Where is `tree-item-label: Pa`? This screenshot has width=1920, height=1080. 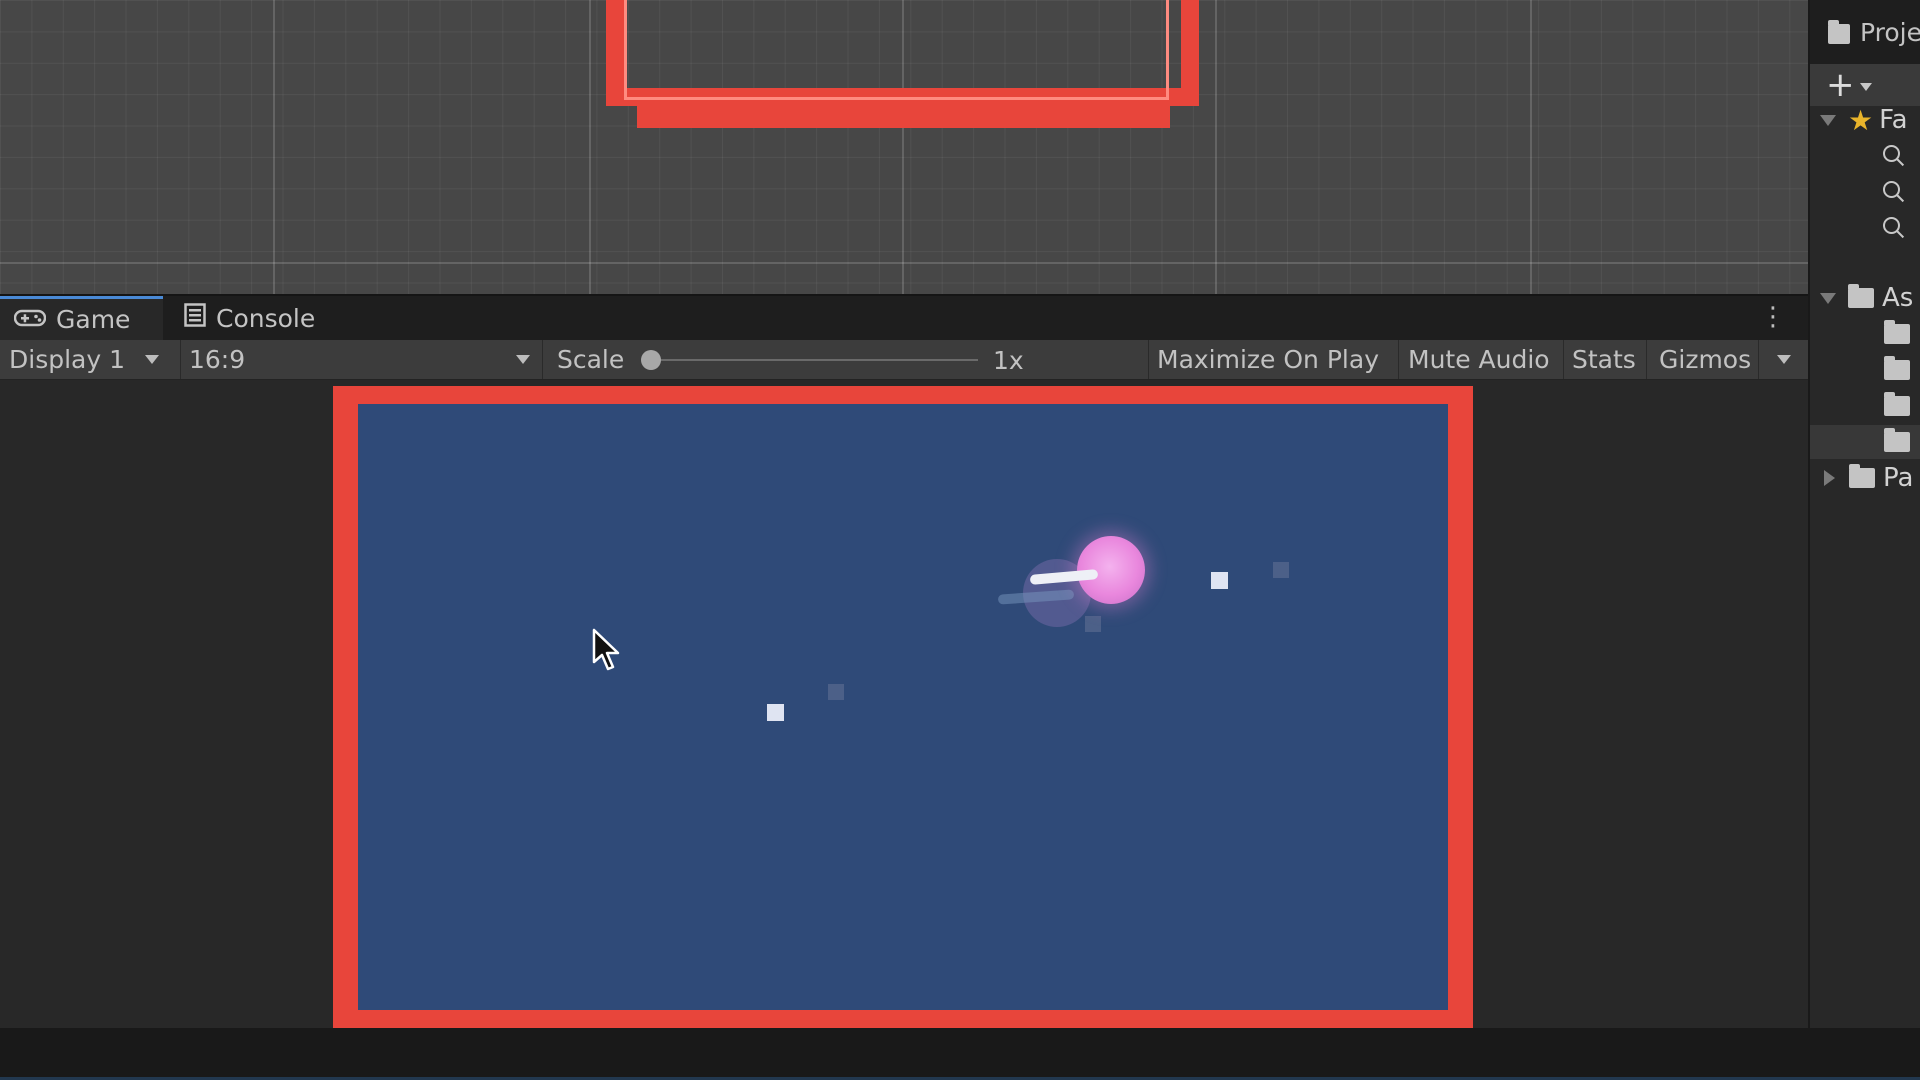
tree-item-label: Pa is located at coordinates (1898, 478).